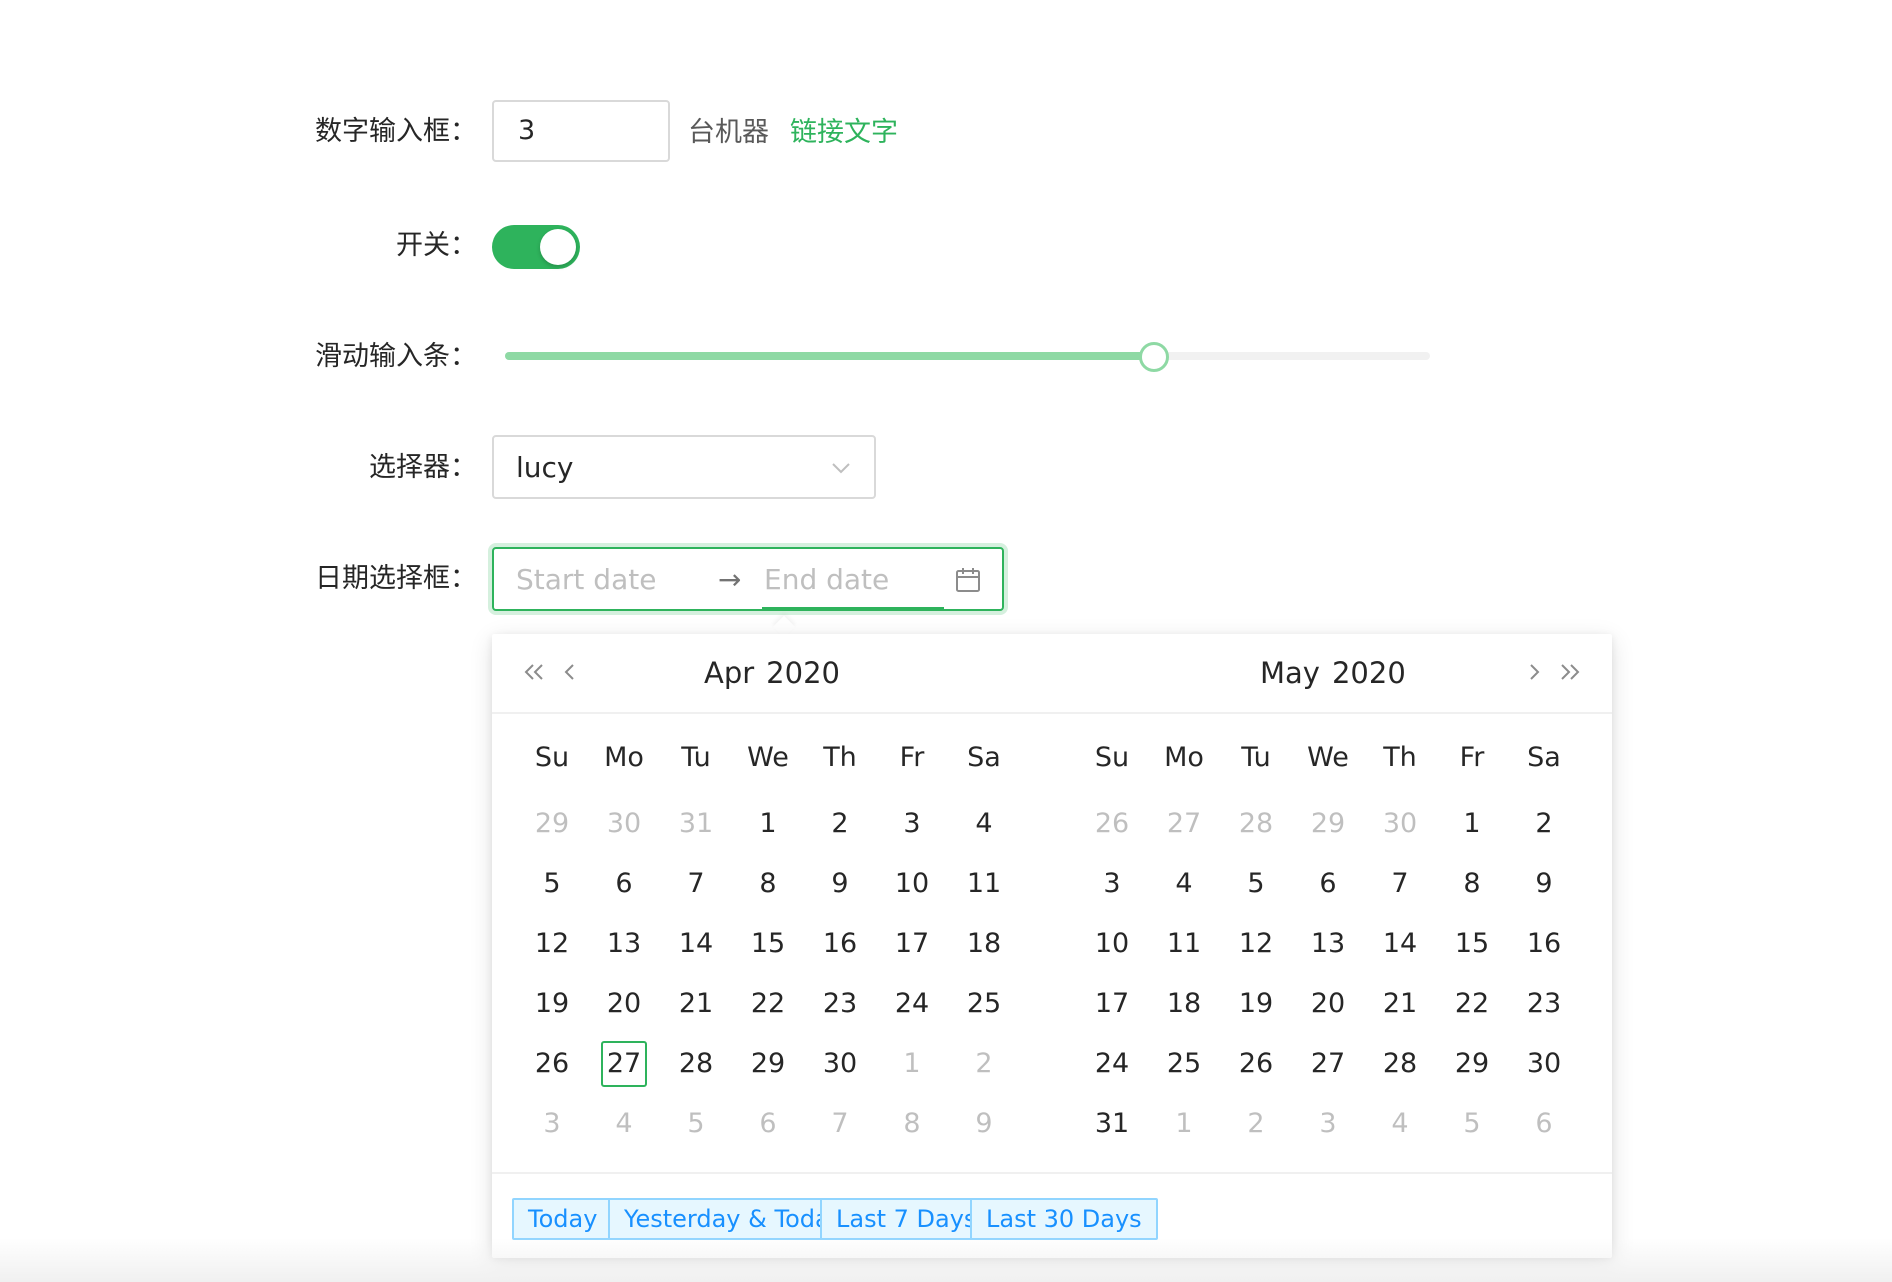 This screenshot has width=1892, height=1282. I want to click on left-year: 2020, so click(803, 673).